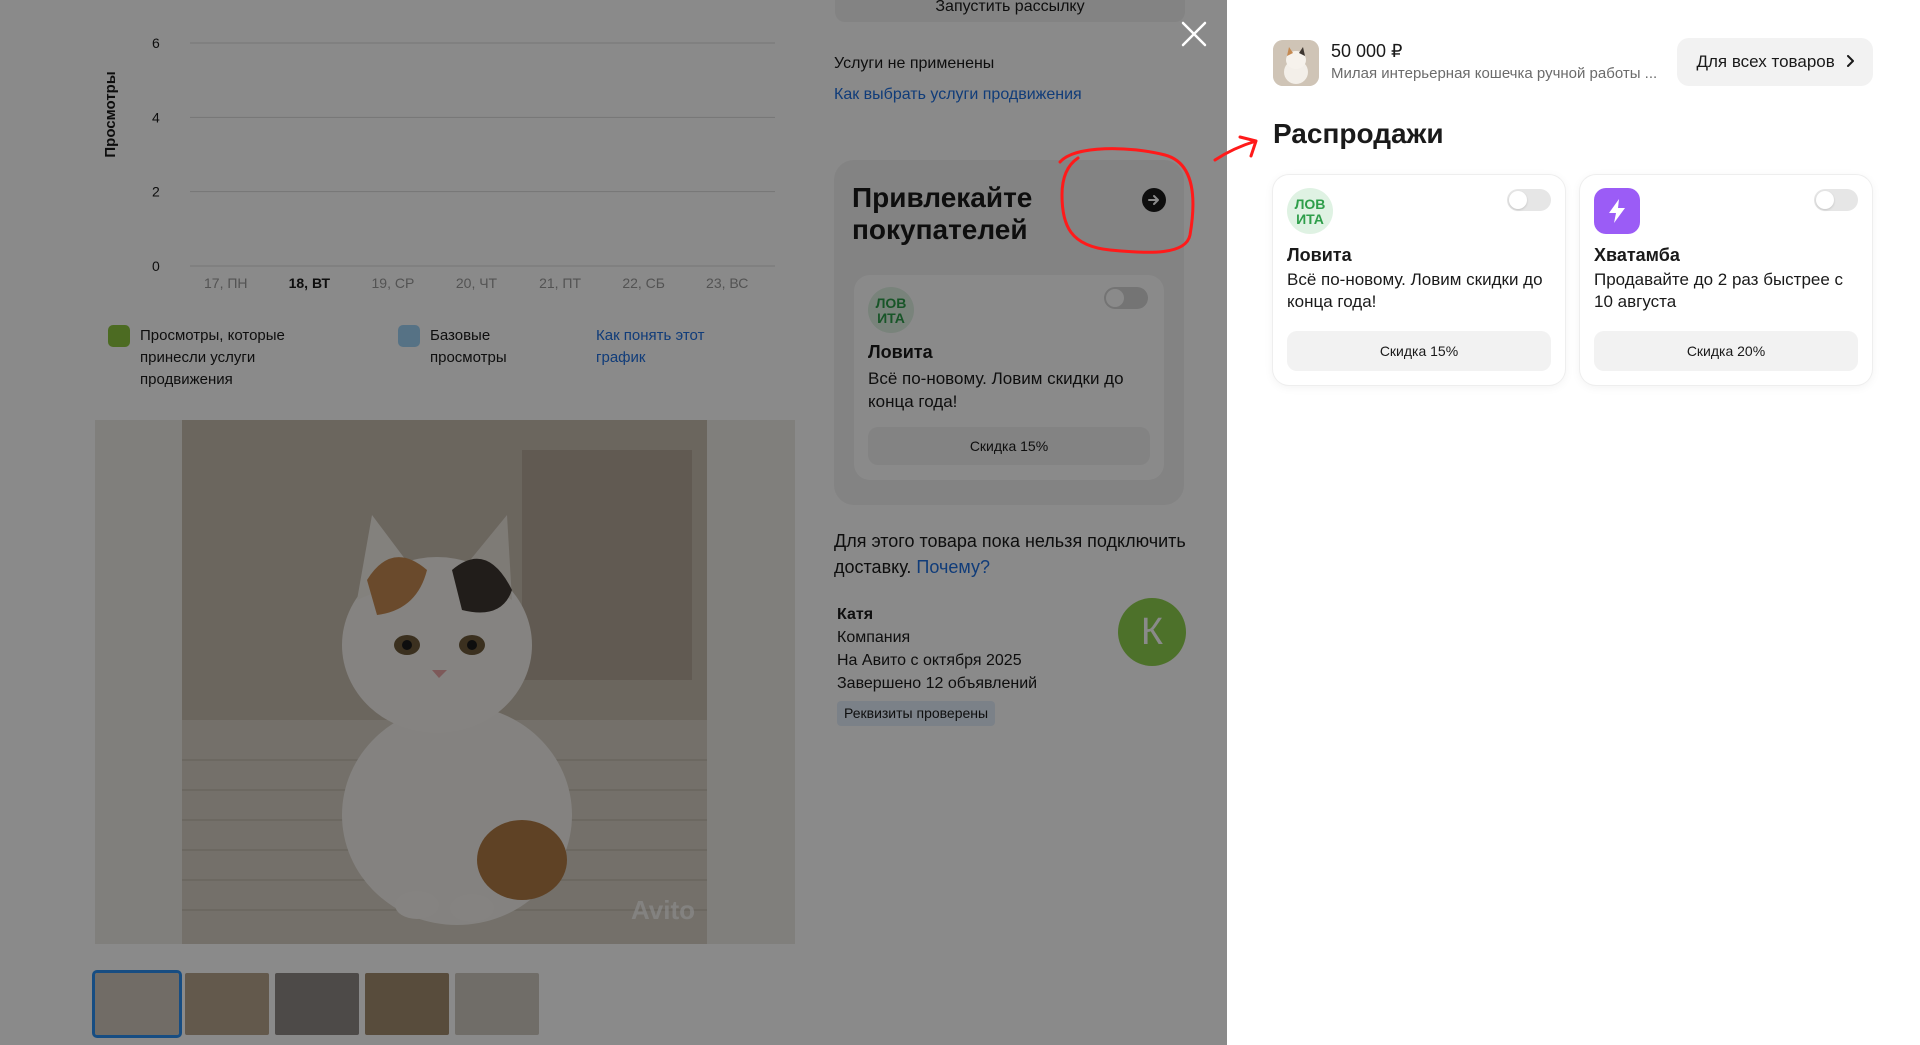 Image resolution: width=1920 pixels, height=1045 pixels. What do you see at coordinates (409, 336) in the screenshot?
I see `legend-swatch-base` at bounding box center [409, 336].